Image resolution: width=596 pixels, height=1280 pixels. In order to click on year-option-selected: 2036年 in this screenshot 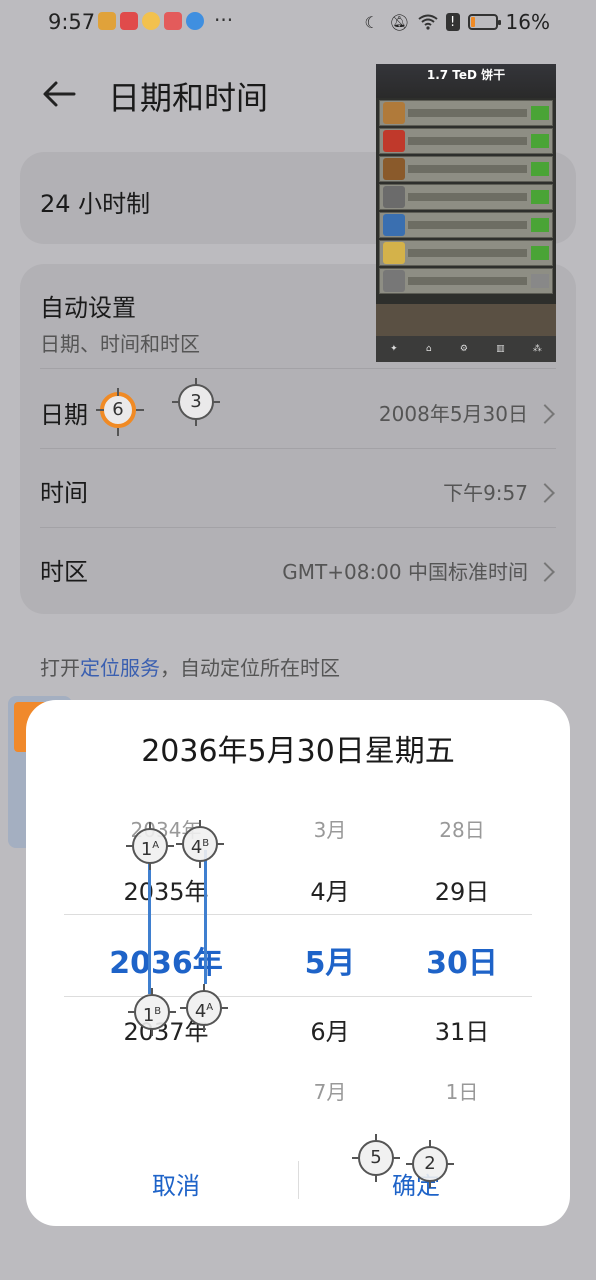, I will do `click(166, 960)`.